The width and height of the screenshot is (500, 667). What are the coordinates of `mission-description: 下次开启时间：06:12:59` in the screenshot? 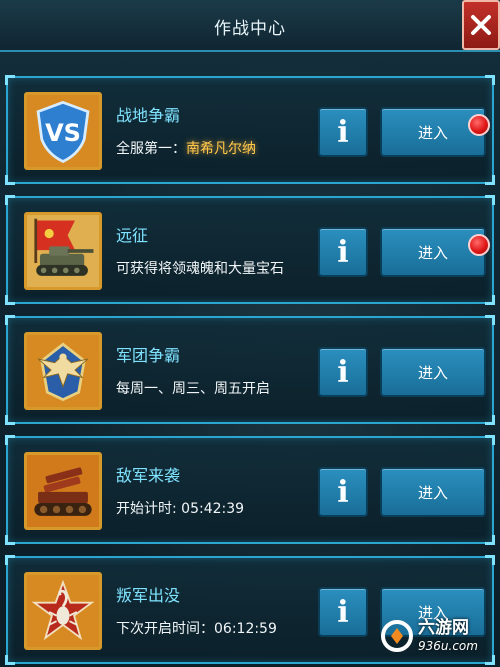 It's located at (196, 629).